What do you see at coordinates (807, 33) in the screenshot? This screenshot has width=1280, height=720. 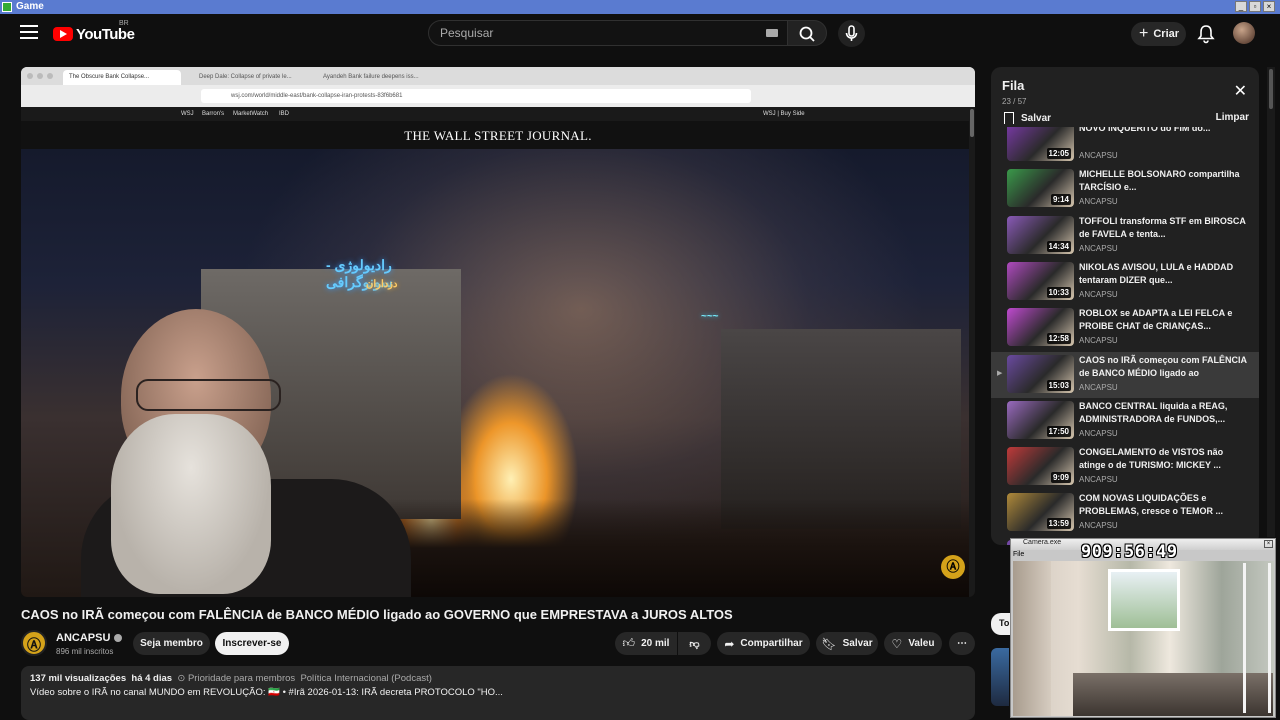 I see `search-button` at bounding box center [807, 33].